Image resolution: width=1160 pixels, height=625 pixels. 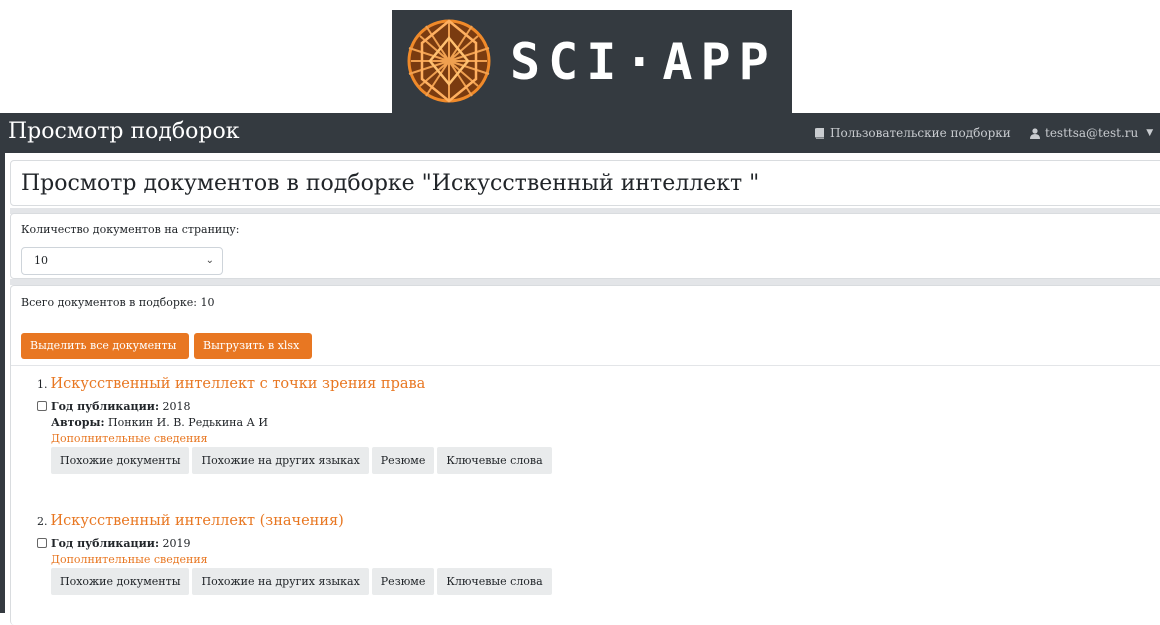 What do you see at coordinates (42, 521) in the screenshot?
I see `document-number: 2.` at bounding box center [42, 521].